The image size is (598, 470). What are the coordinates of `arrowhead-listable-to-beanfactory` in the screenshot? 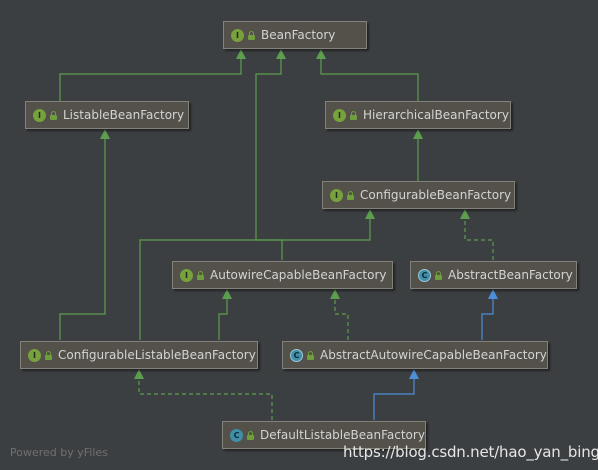 It's located at (241, 54).